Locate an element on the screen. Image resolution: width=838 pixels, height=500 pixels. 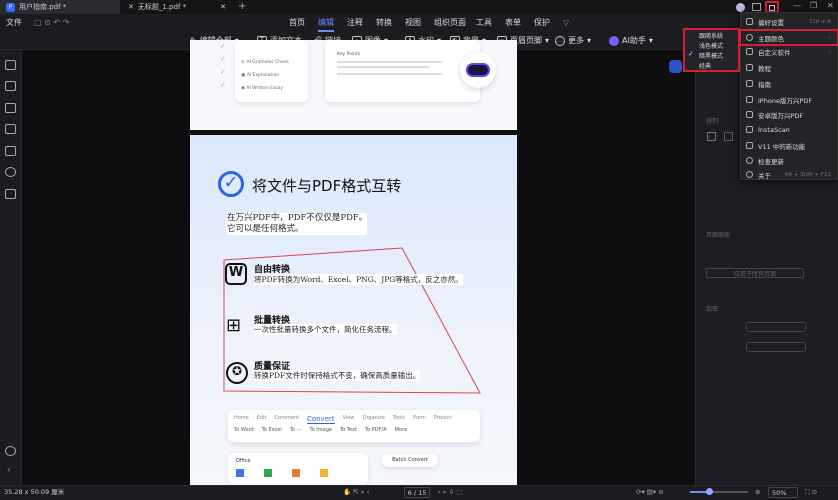
menu-whats-new: V11 中的新功能 is located at coordinates (789, 145).